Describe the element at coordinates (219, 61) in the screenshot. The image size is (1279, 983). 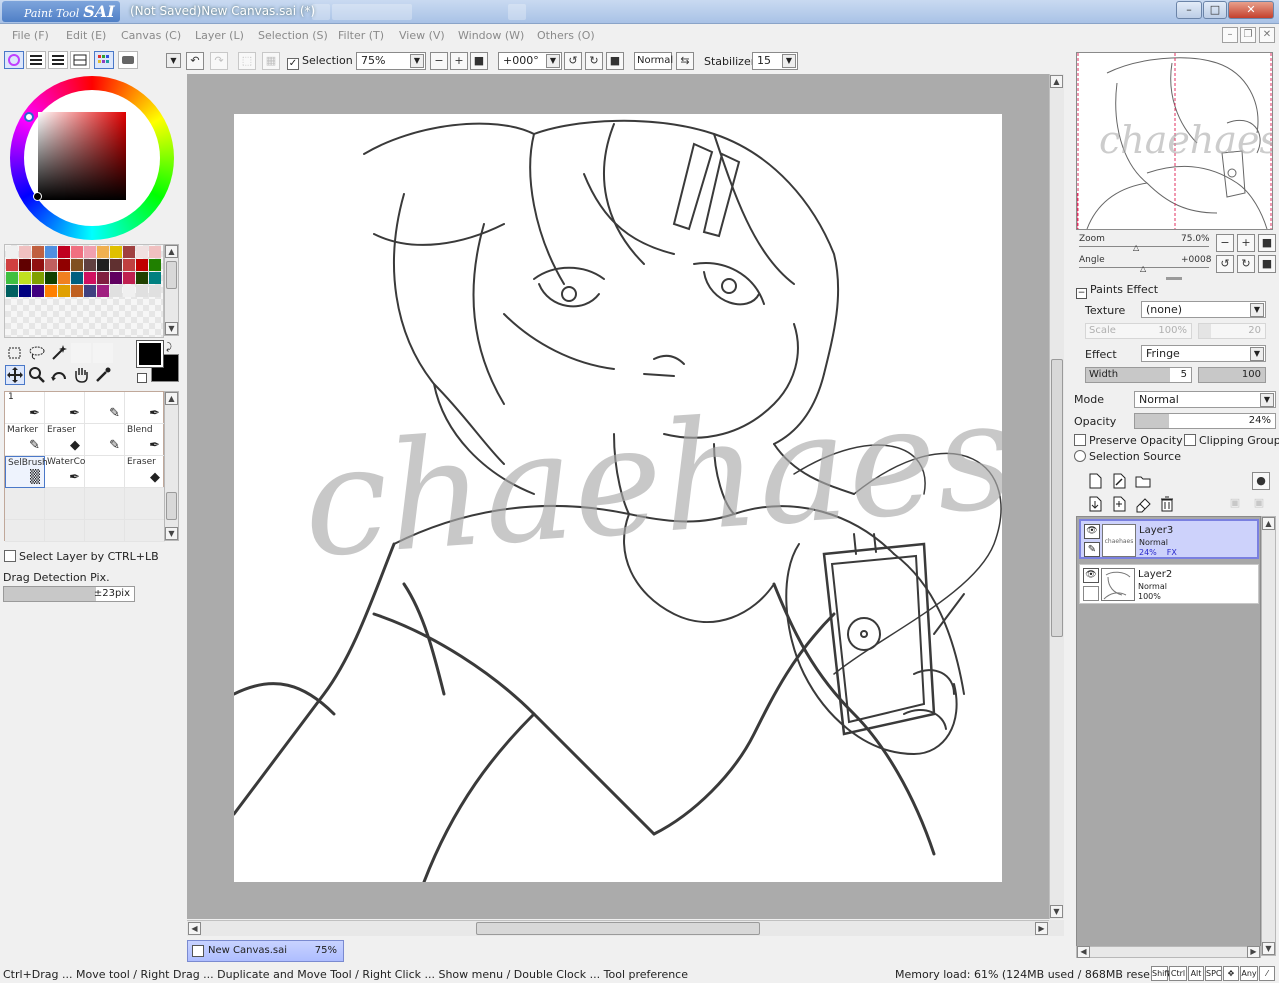
I see `redo-button: ↷` at that location.